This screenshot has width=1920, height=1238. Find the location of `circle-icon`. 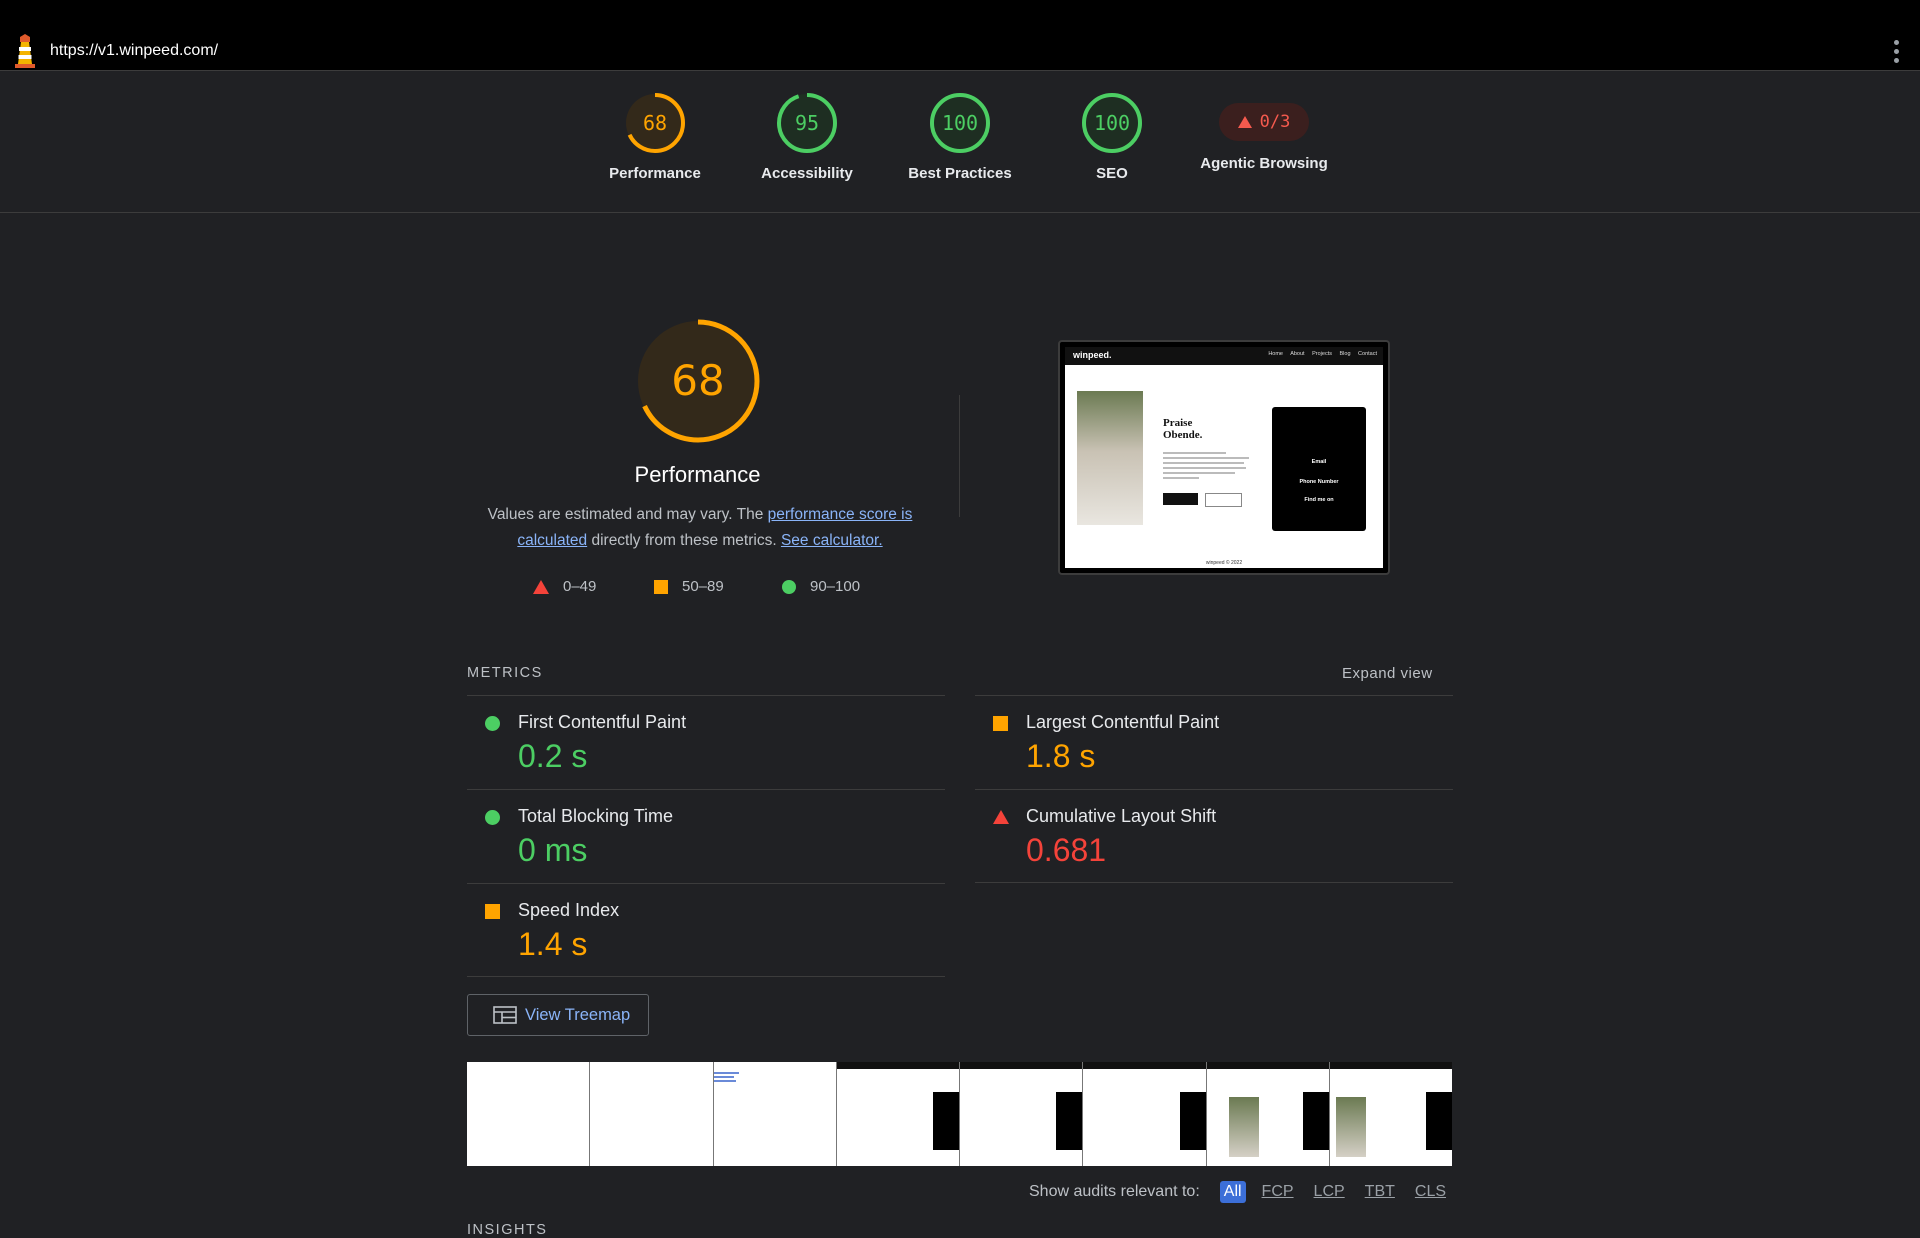

circle-icon is located at coordinates (789, 586).